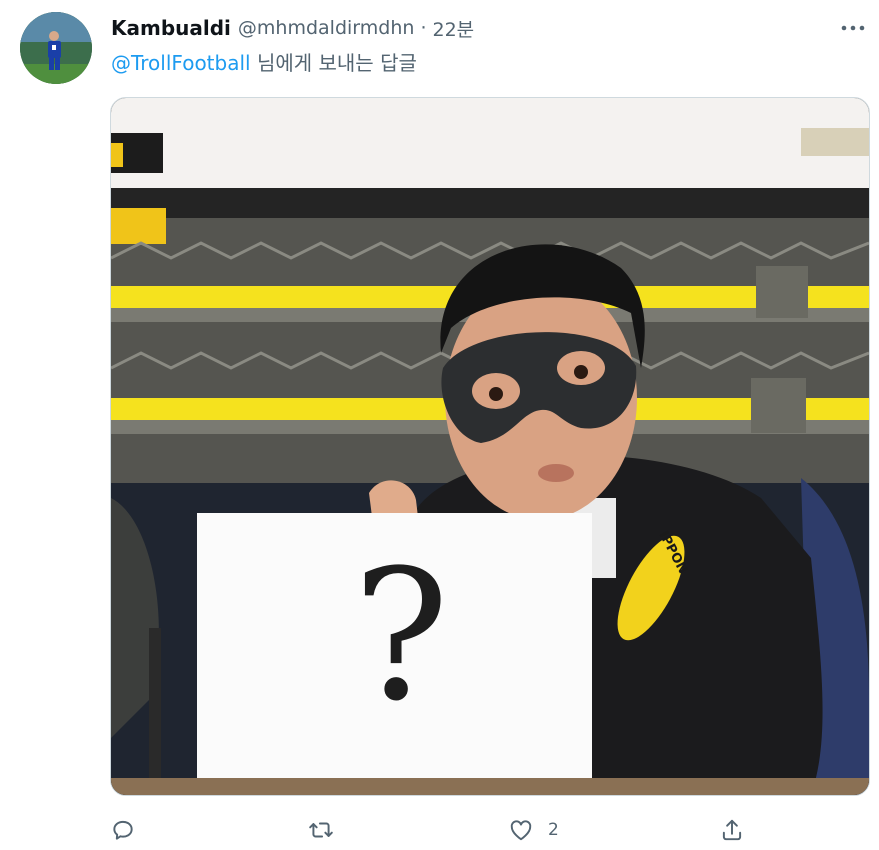 The image size is (879, 850). What do you see at coordinates (533, 830) in the screenshot?
I see `like-button: 2` at bounding box center [533, 830].